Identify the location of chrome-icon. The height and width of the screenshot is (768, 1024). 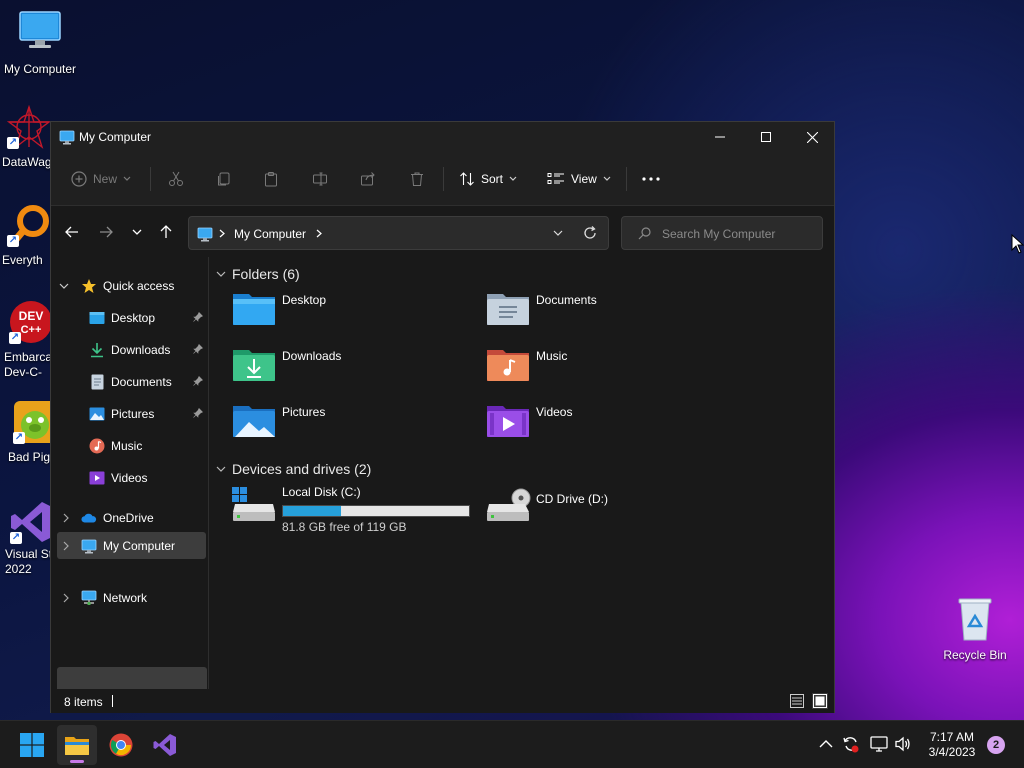
(121, 745).